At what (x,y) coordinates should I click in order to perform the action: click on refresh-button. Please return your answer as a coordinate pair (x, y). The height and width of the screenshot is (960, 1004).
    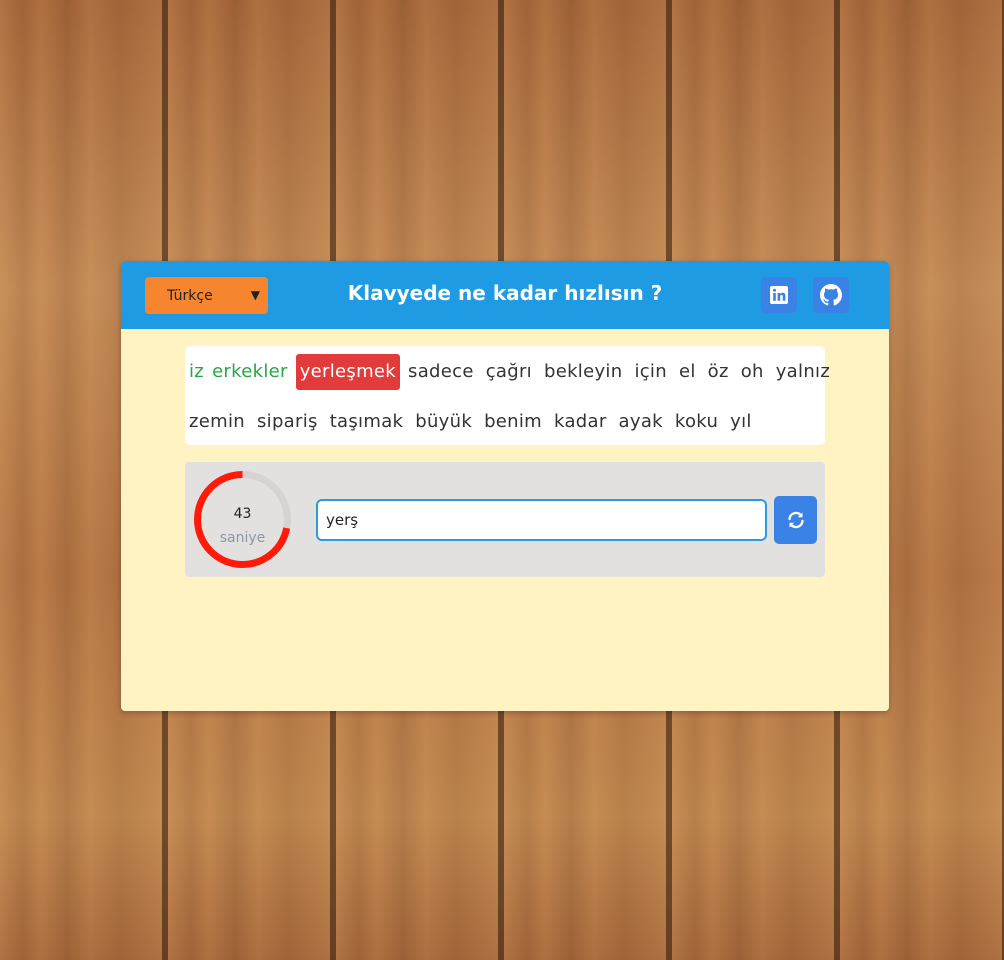
    Looking at the image, I should click on (795, 520).